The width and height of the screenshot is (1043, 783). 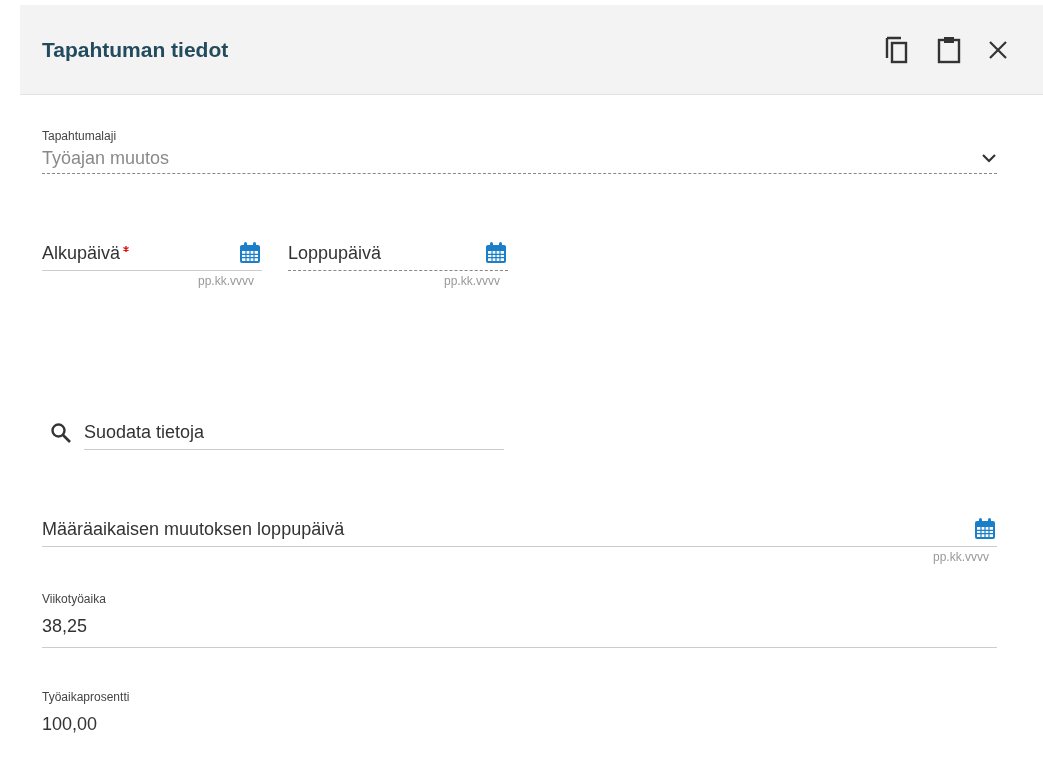 I want to click on required-mark-icon, so click(x=126, y=248).